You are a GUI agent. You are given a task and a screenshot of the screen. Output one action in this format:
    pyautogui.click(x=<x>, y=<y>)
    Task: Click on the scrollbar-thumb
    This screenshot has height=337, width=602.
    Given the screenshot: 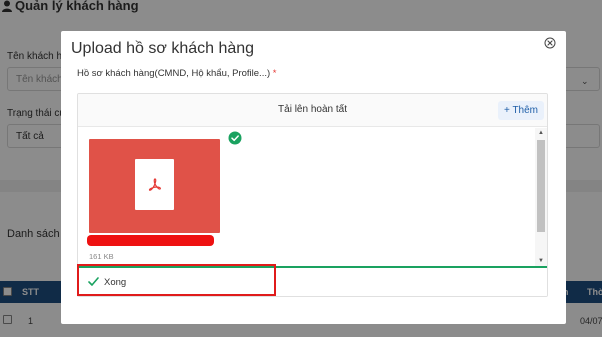 What is the action you would take?
    pyautogui.click(x=541, y=186)
    